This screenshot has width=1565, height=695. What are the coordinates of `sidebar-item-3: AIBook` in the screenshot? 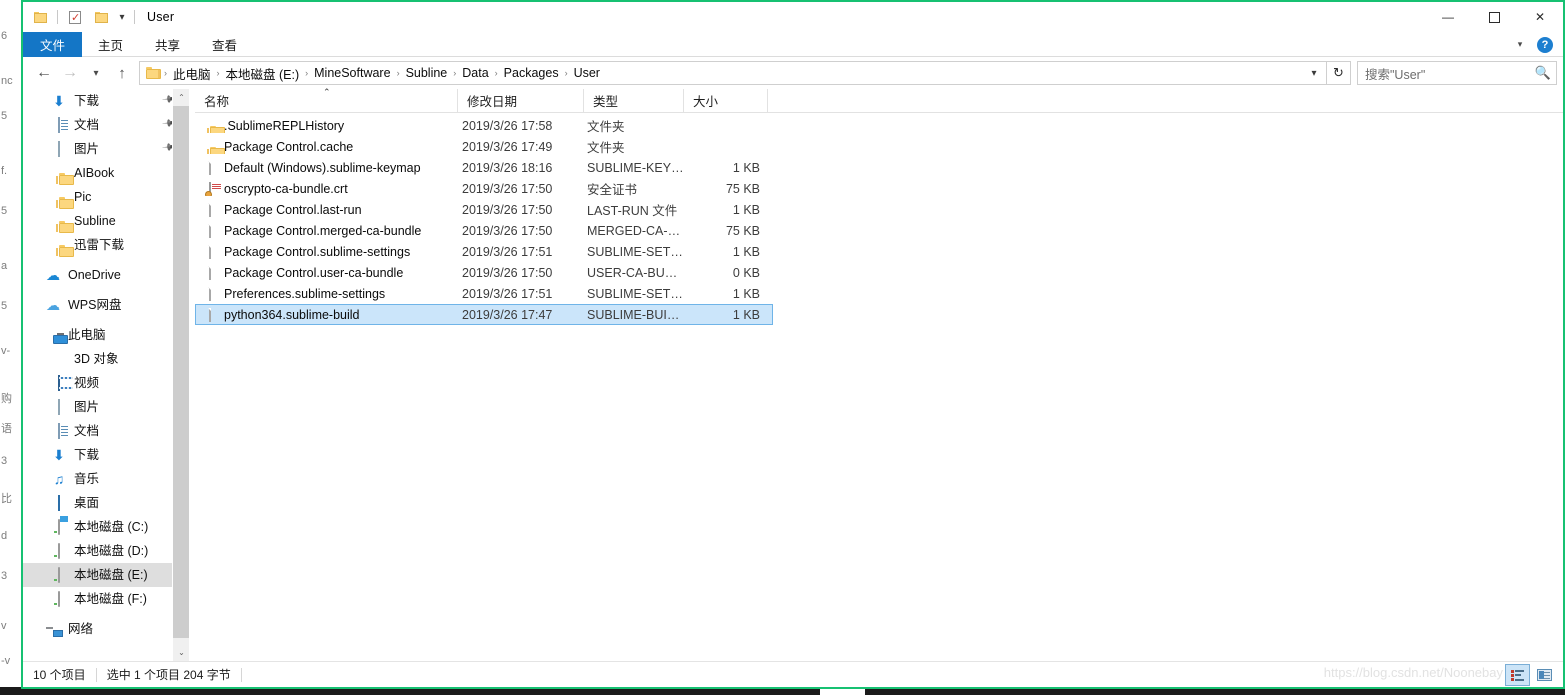 It's located at (106, 173).